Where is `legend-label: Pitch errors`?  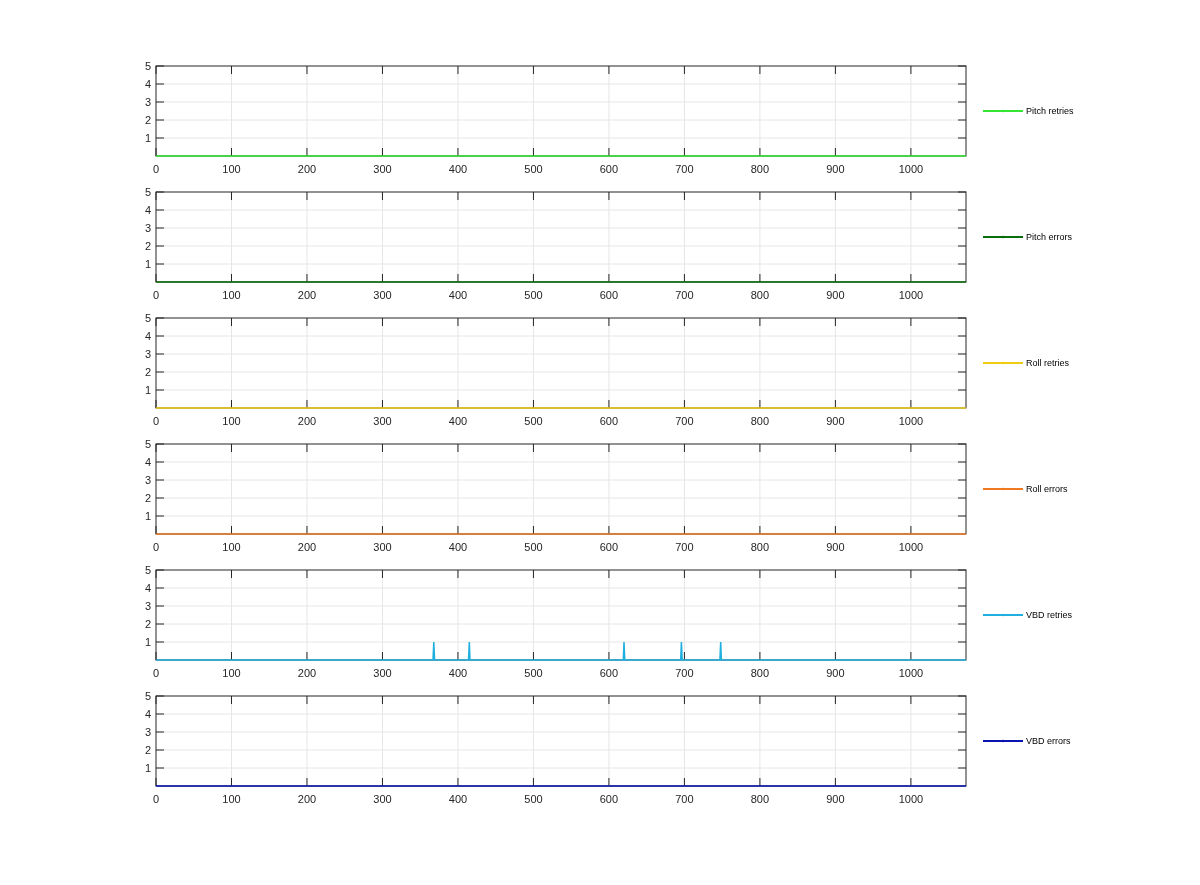 legend-label: Pitch errors is located at coordinates (1049, 237).